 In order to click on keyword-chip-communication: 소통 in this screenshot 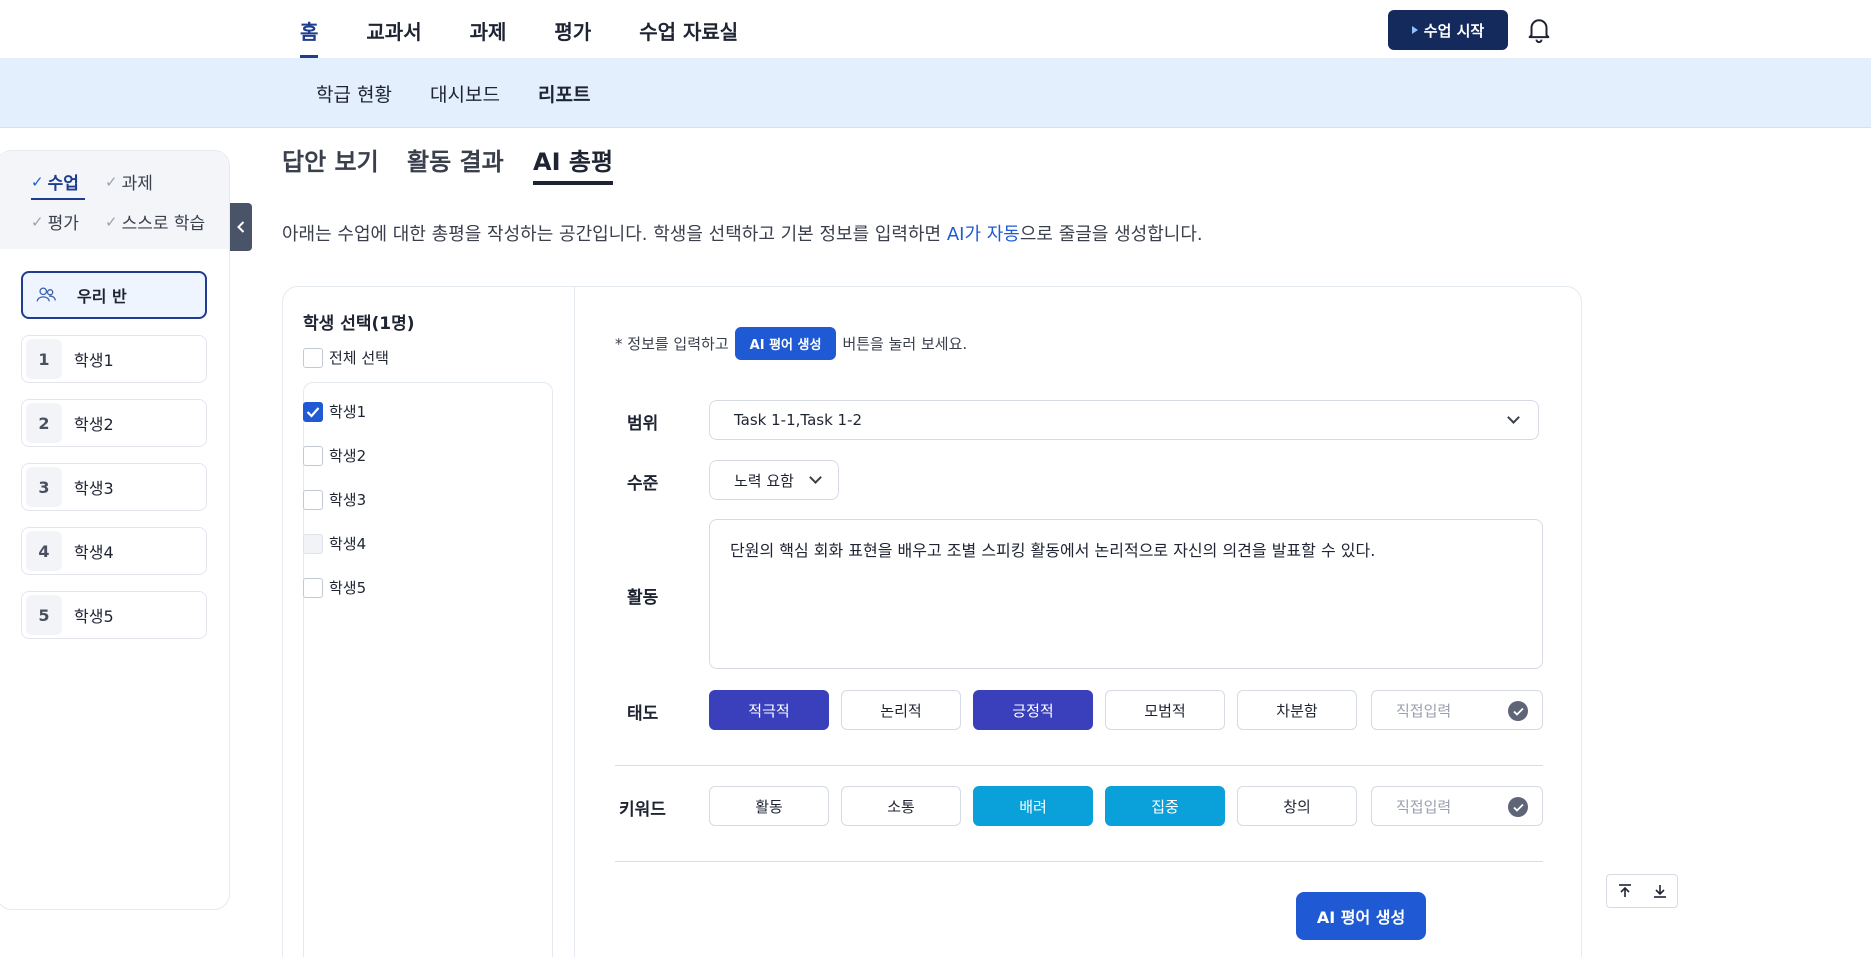, I will do `click(901, 806)`.